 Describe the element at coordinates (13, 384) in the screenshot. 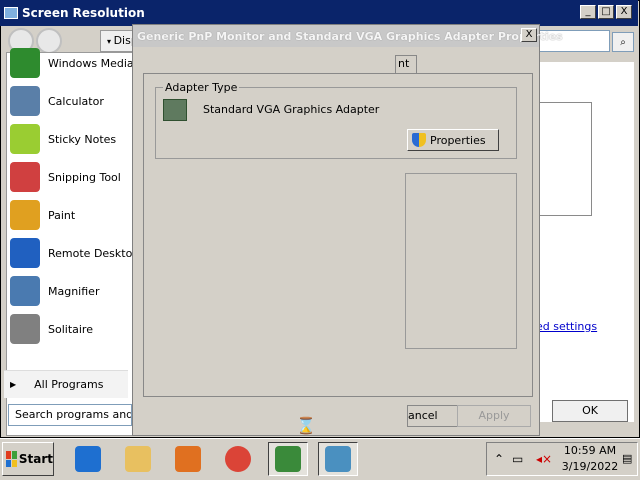

I see `arrow-right-icon: ▶` at that location.